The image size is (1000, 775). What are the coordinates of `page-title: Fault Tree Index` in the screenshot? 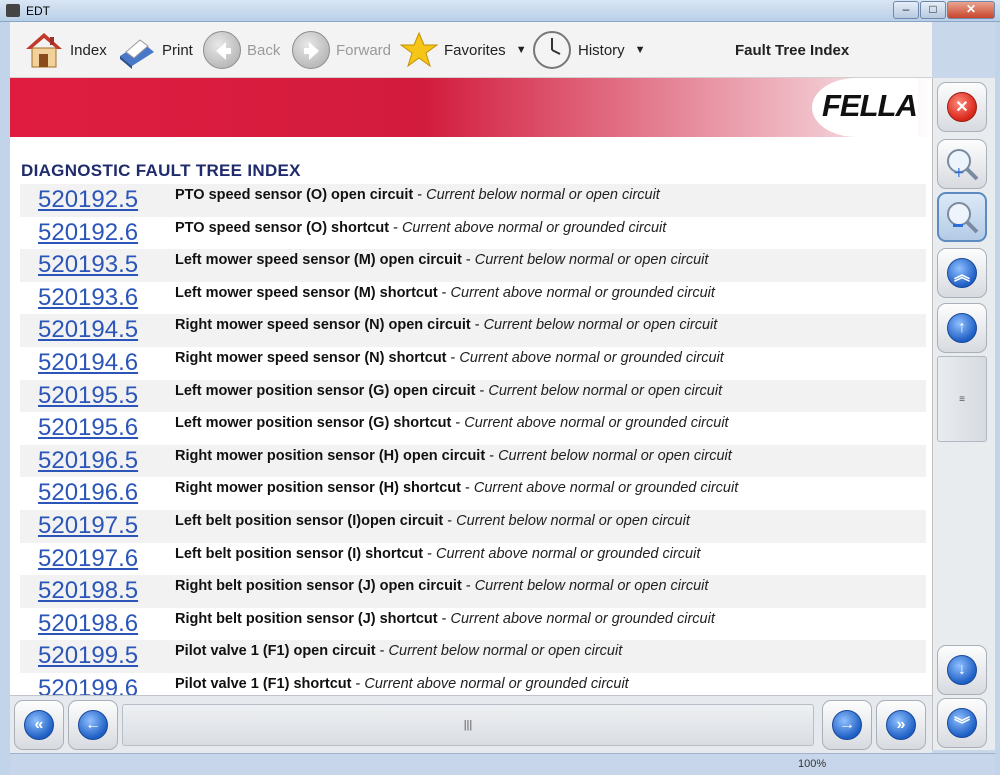 It's located at (792, 50).